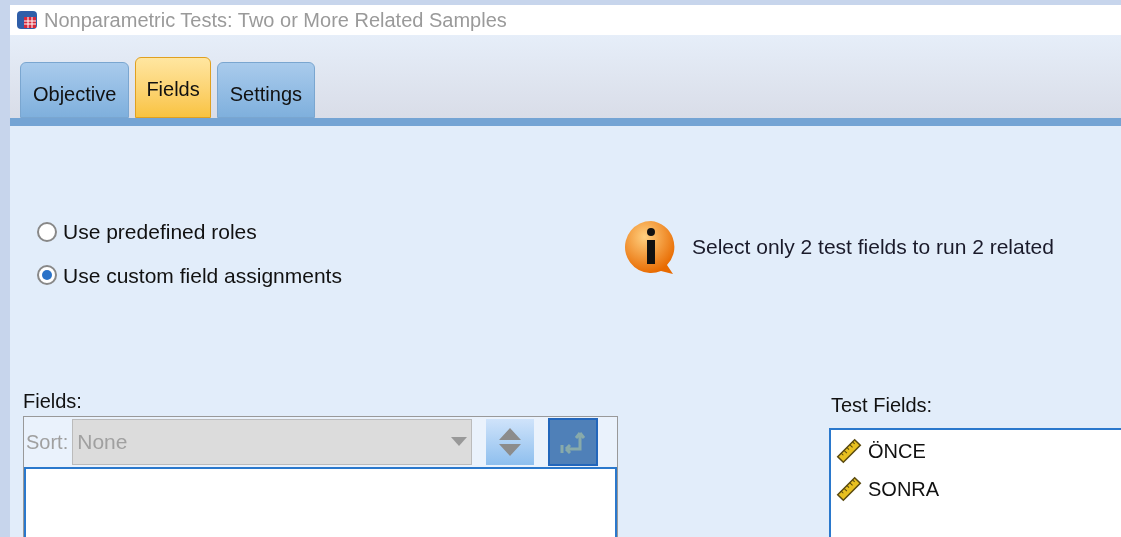 The image size is (1121, 537). What do you see at coordinates (975, 482) in the screenshot?
I see `test-fields-list: ÖNCE SONRA` at bounding box center [975, 482].